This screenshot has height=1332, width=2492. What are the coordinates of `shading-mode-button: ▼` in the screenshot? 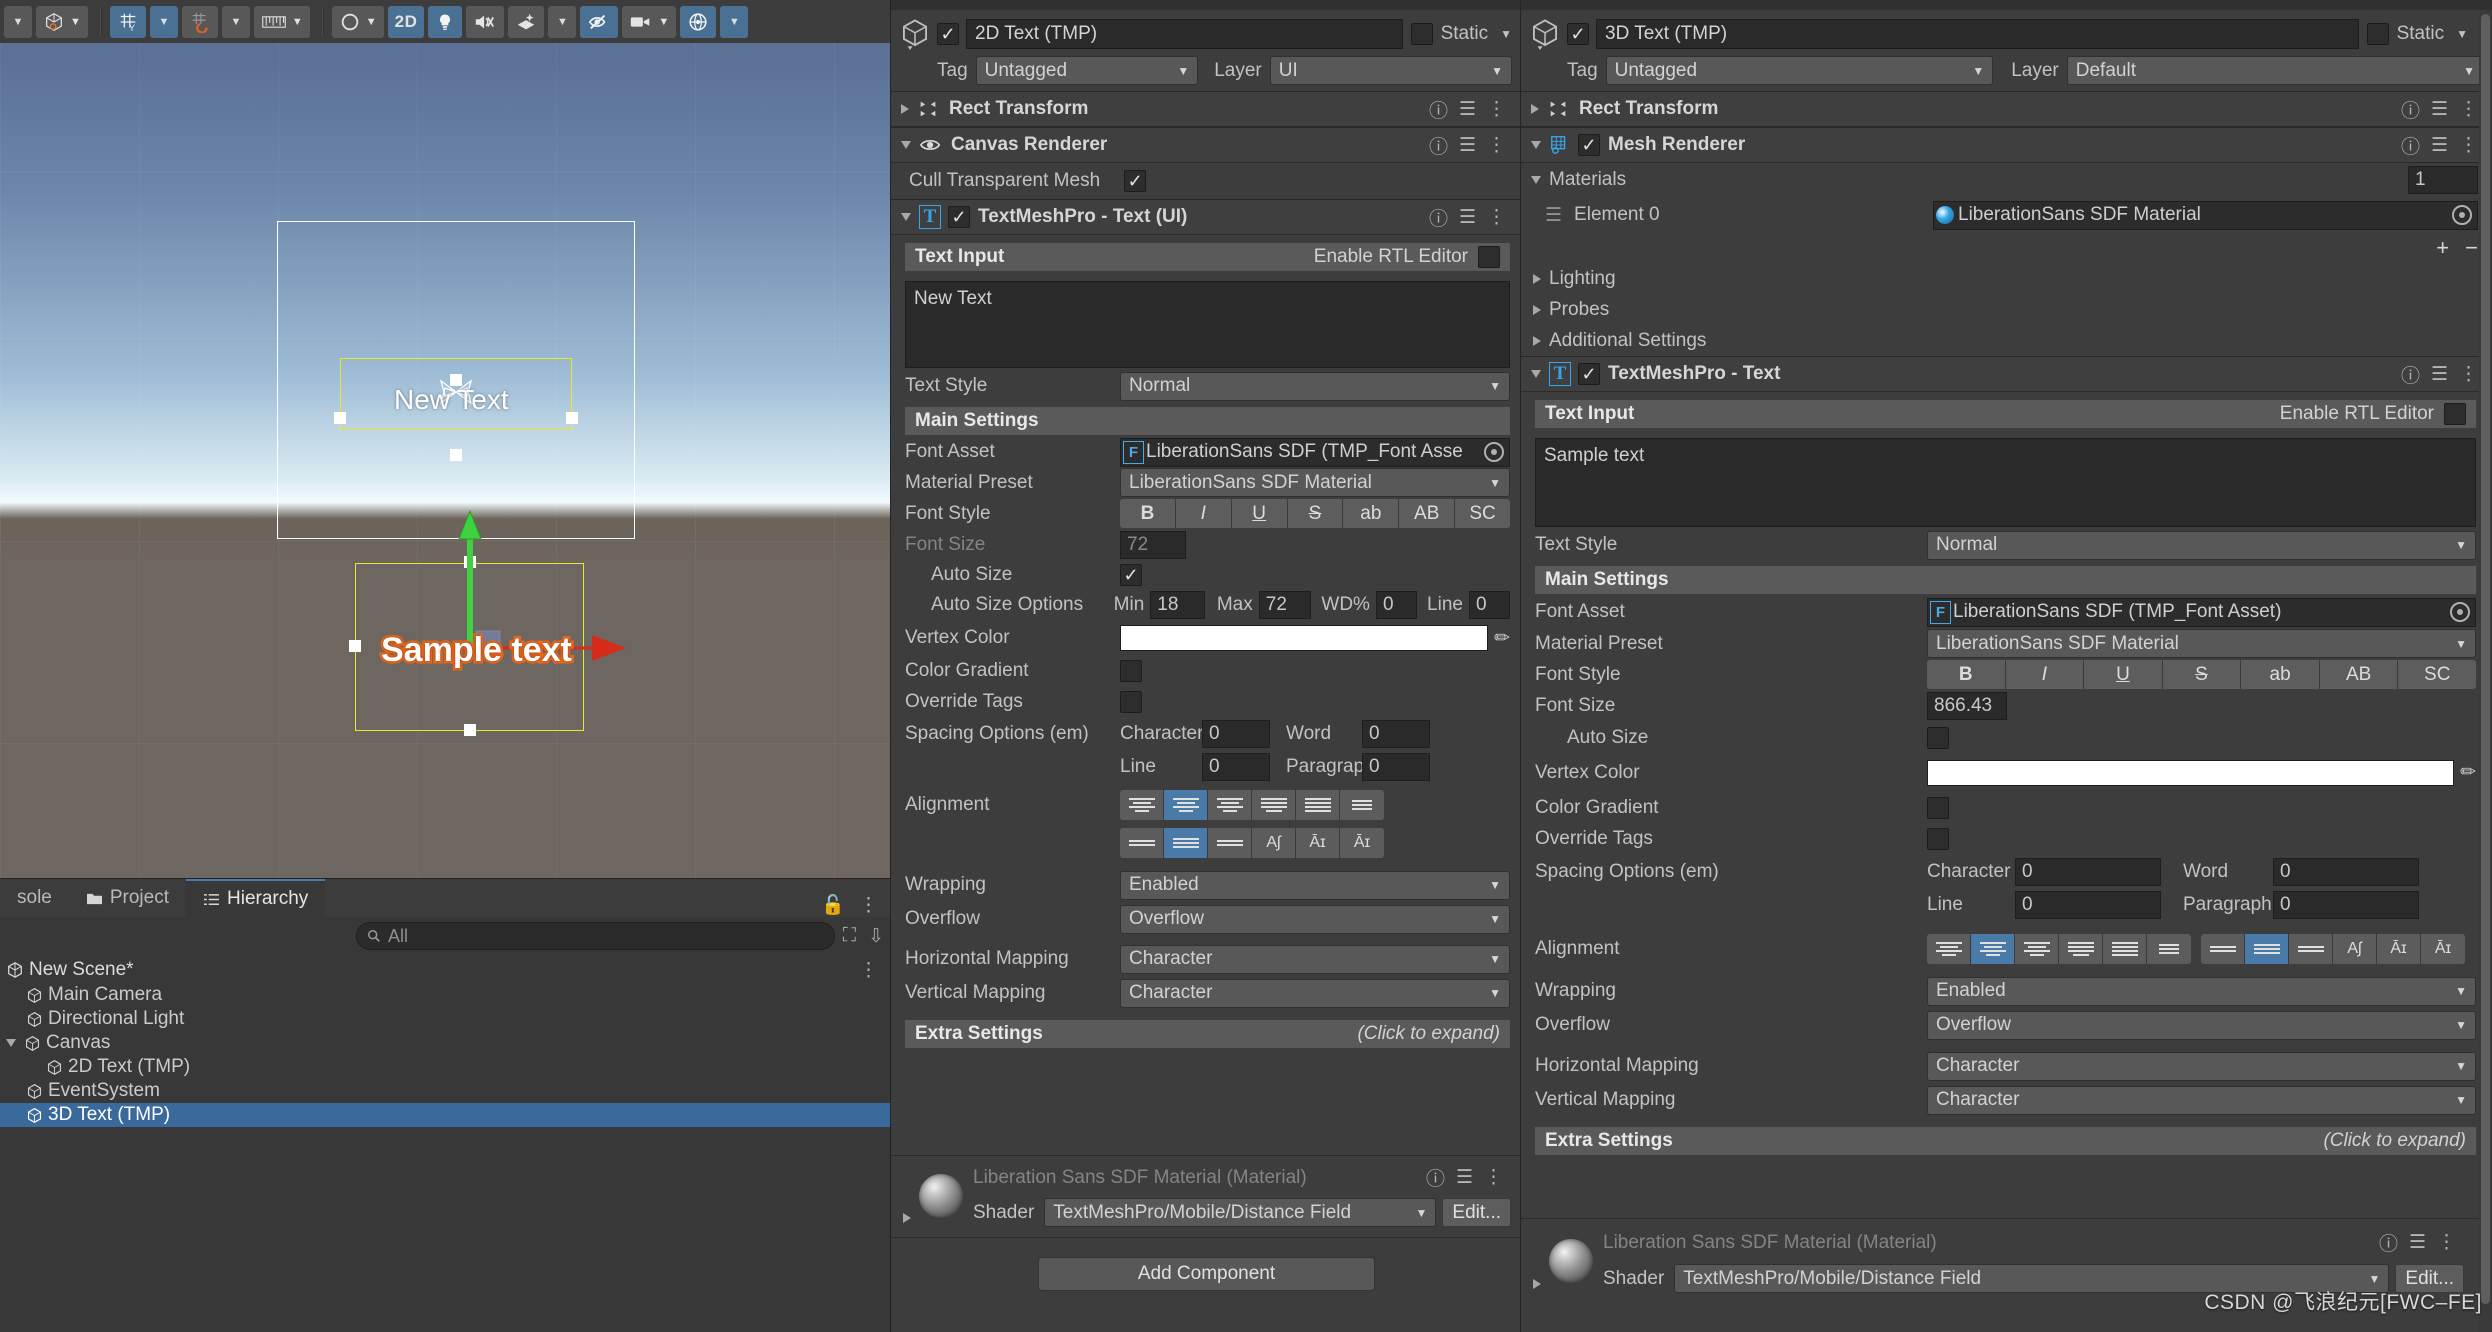 It's located at (357, 21).